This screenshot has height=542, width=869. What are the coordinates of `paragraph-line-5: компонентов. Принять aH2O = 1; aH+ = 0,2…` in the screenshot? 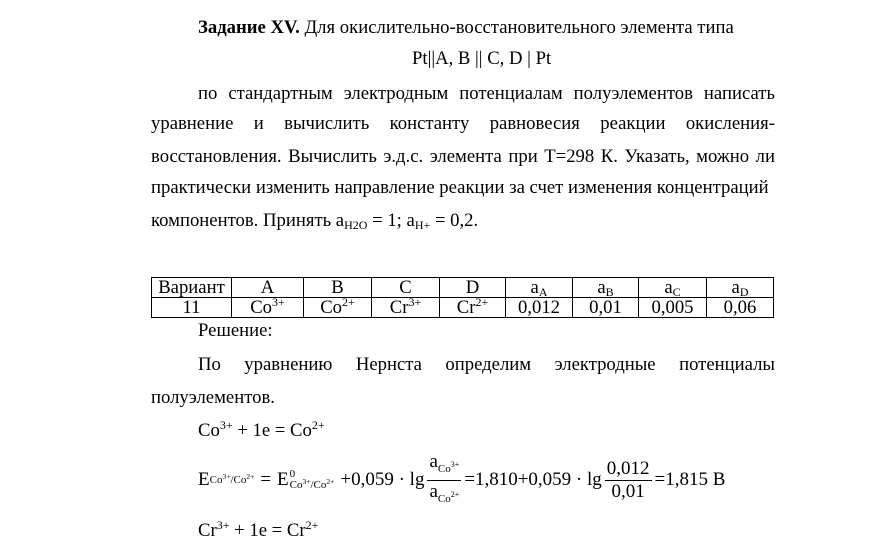 It's located at (314, 221).